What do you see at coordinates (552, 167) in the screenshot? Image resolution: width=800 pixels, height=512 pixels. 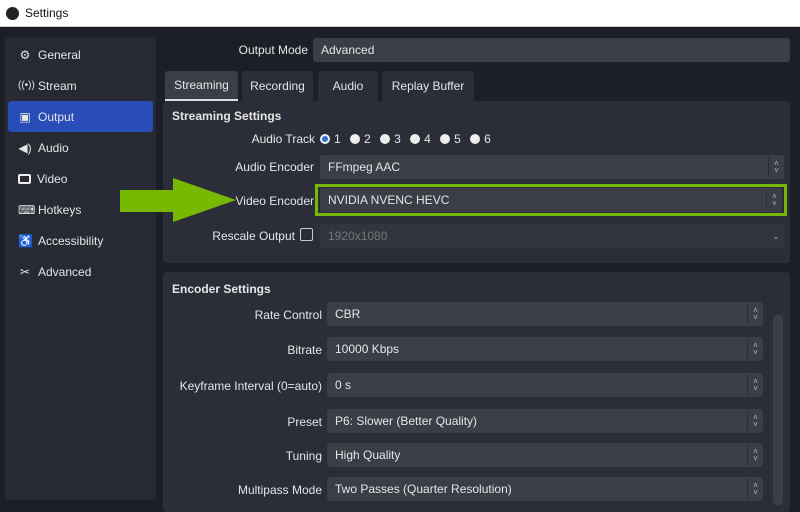 I see `audio-encoder-select: FFmpeg AAC ˄ ˅` at bounding box center [552, 167].